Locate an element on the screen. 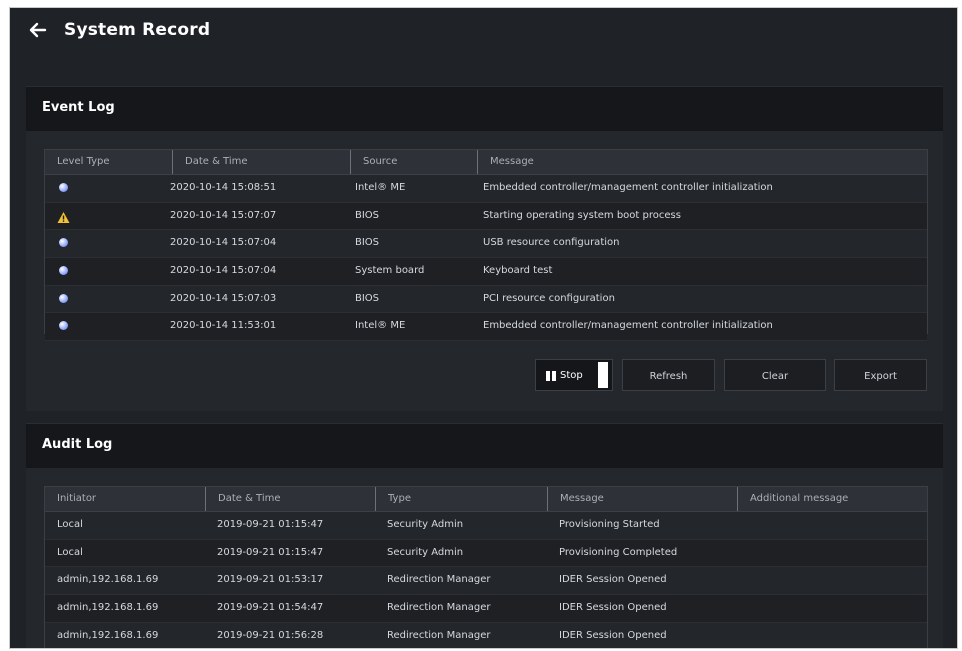 This screenshot has height=651, width=962. refresh-button: Refresh is located at coordinates (668, 375).